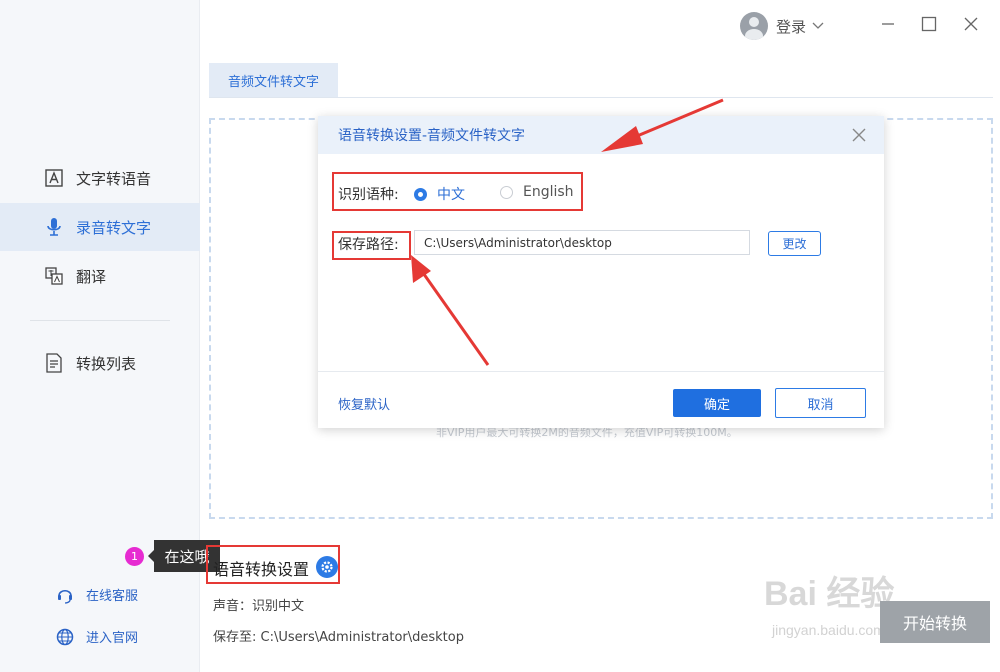  I want to click on list-document-icon, so click(54, 363).